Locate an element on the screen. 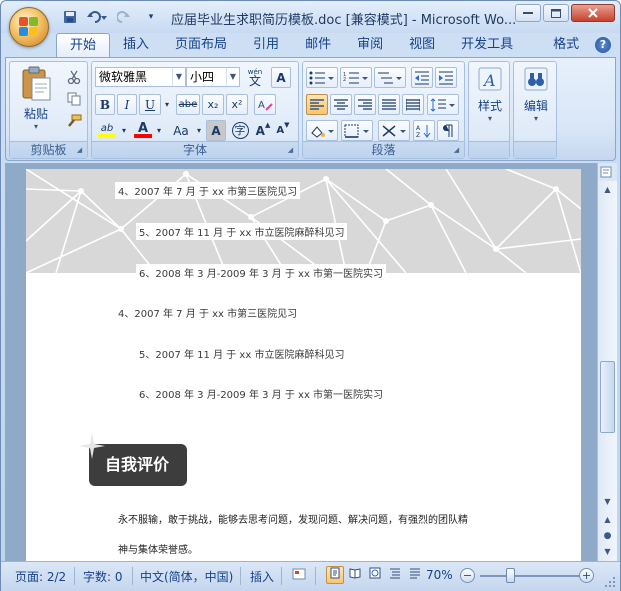 The image size is (621, 591). full-screen-reading-view-icon is located at coordinates (355, 575).